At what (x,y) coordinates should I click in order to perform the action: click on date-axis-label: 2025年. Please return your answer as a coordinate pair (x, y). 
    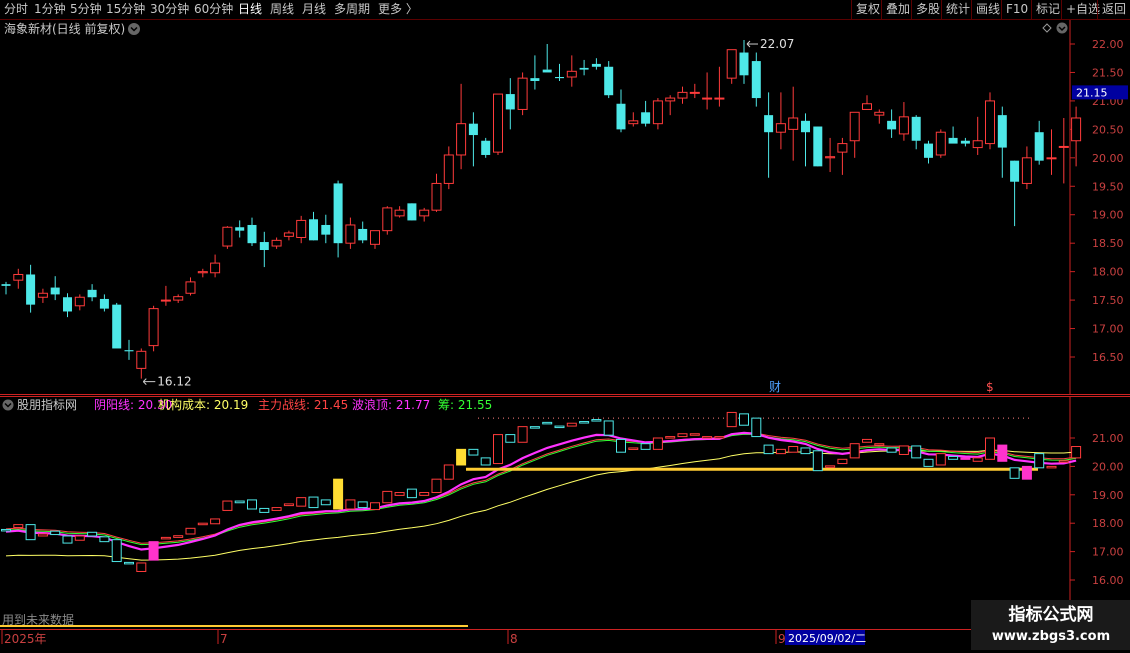
    Looking at the image, I should click on (25, 639).